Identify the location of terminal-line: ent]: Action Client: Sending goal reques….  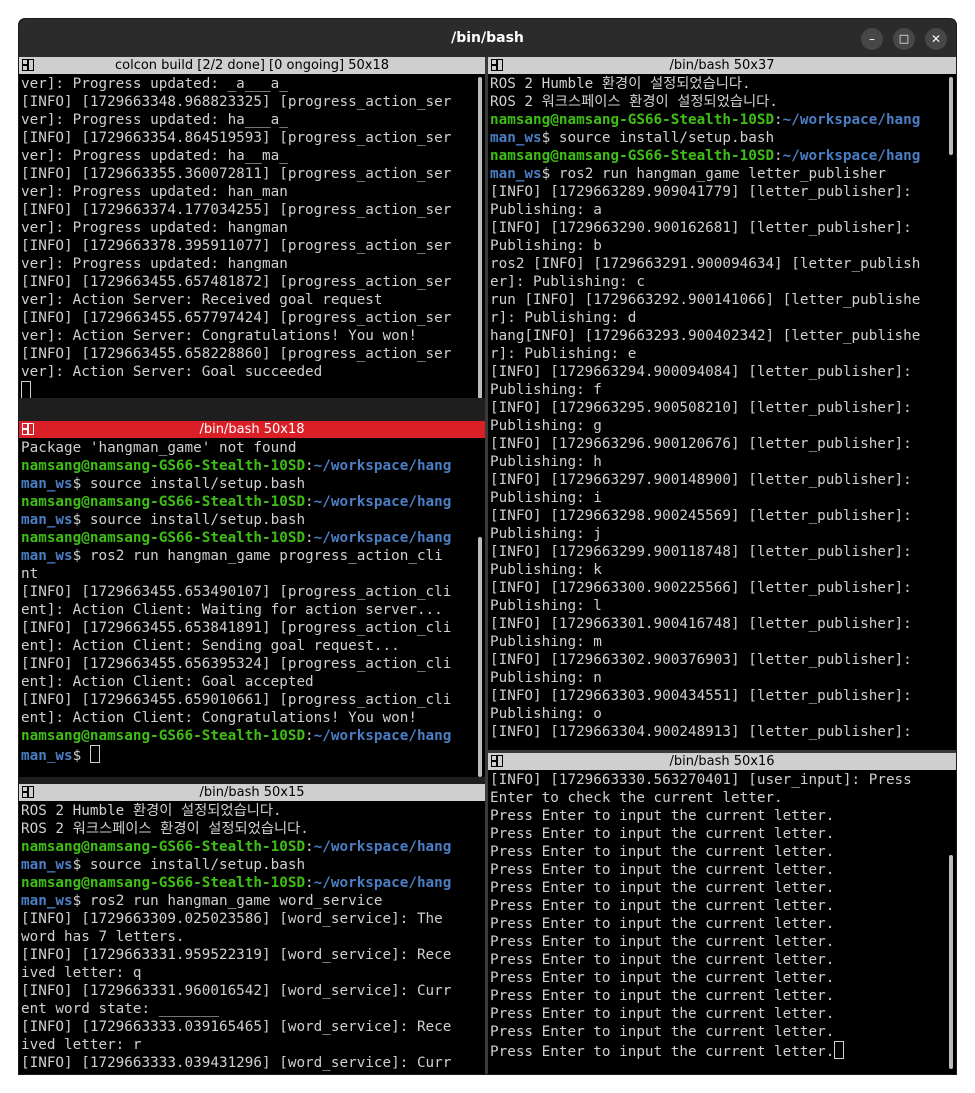
(248, 646).